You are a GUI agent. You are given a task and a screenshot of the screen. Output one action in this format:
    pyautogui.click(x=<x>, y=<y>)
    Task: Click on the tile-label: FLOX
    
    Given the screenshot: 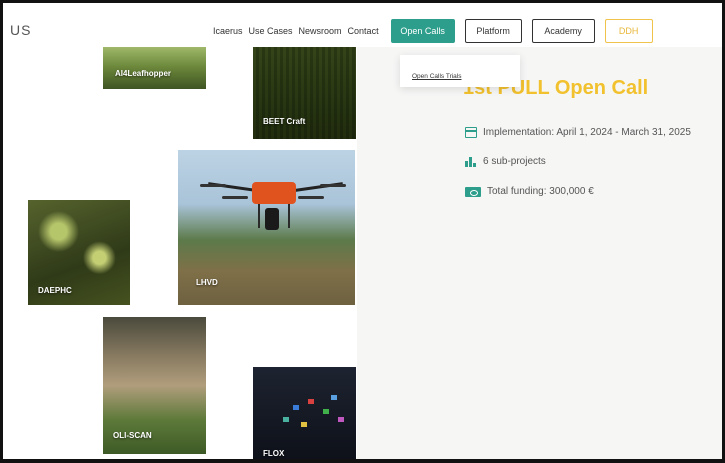 What is the action you would take?
    pyautogui.click(x=274, y=453)
    